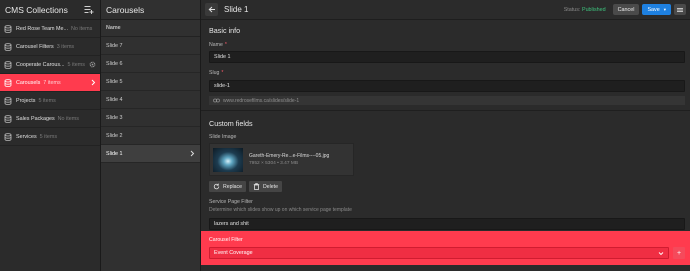 The height and width of the screenshot is (271, 690). What do you see at coordinates (89, 10) in the screenshot?
I see `add-collection-icon` at bounding box center [89, 10].